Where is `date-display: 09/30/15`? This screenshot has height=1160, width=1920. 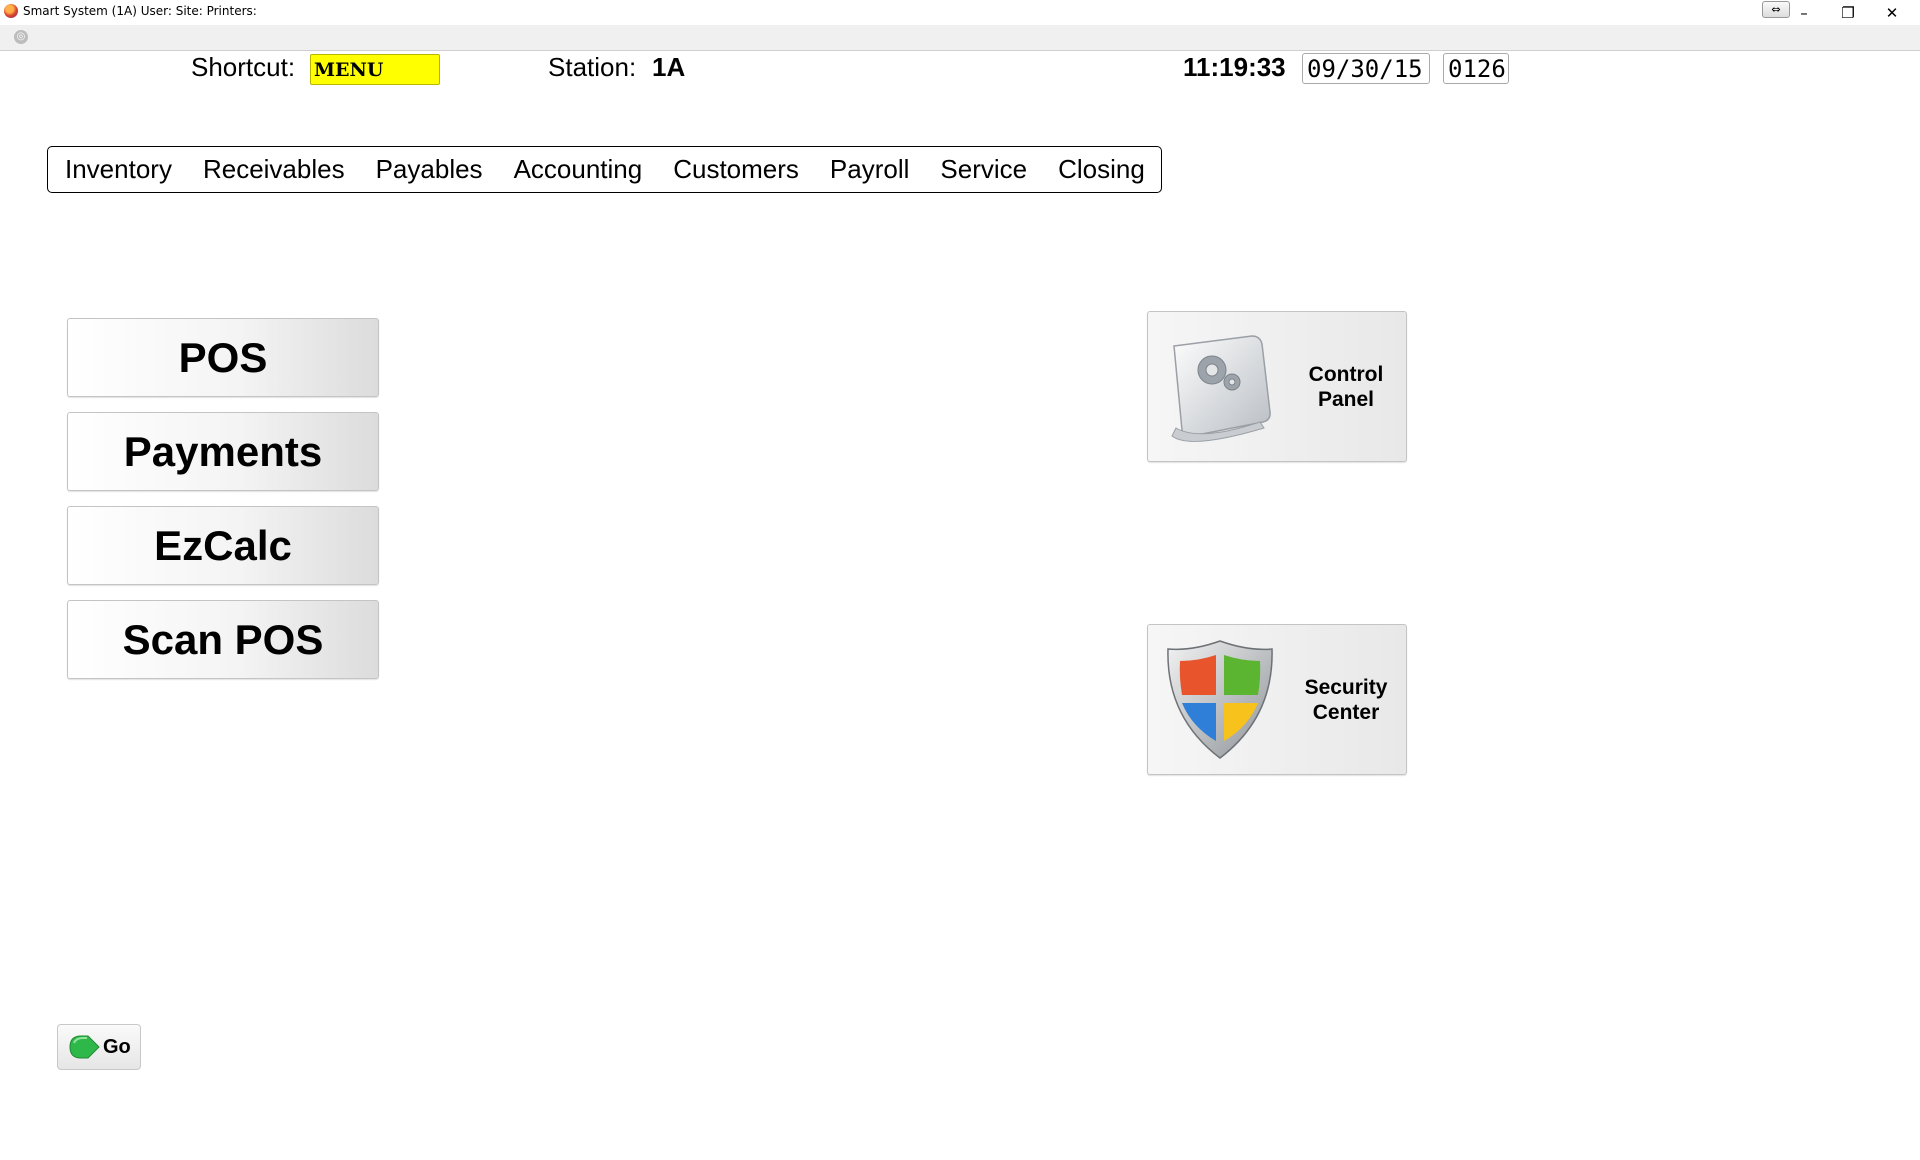
date-display: 09/30/15 is located at coordinates (1366, 68).